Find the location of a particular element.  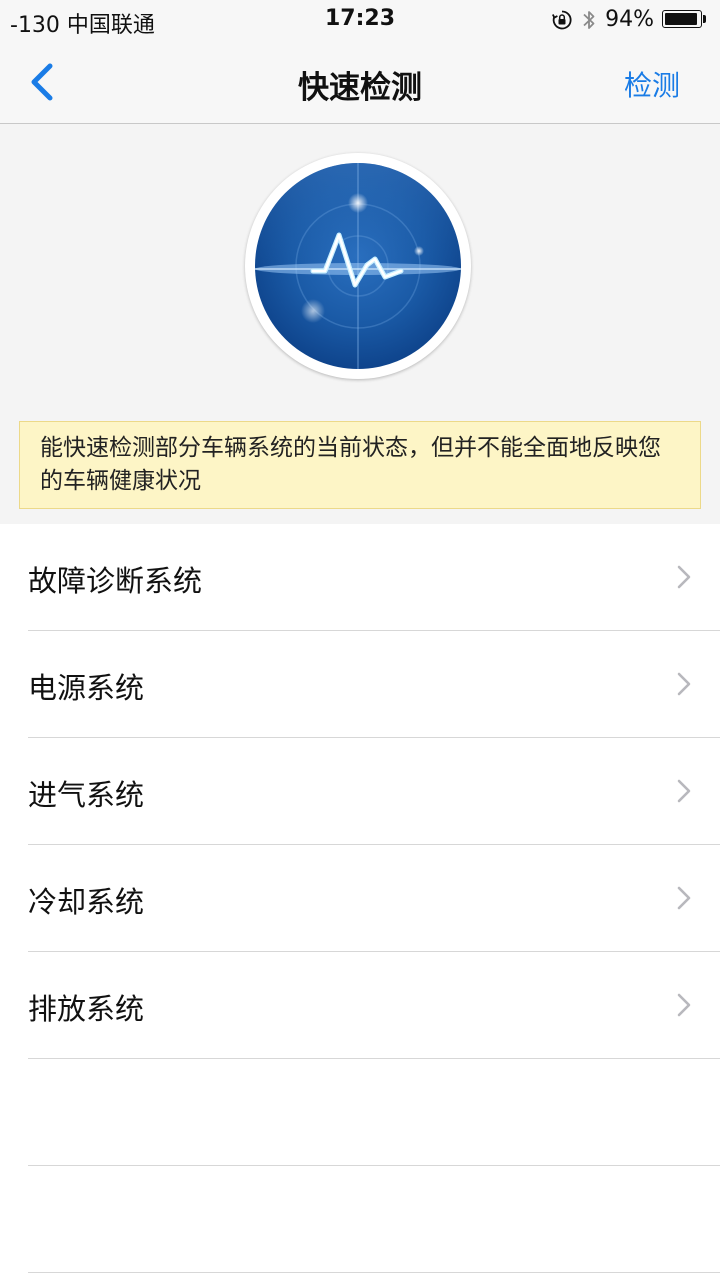

navigation-bar: 快速检测 检测 is located at coordinates (360, 82).